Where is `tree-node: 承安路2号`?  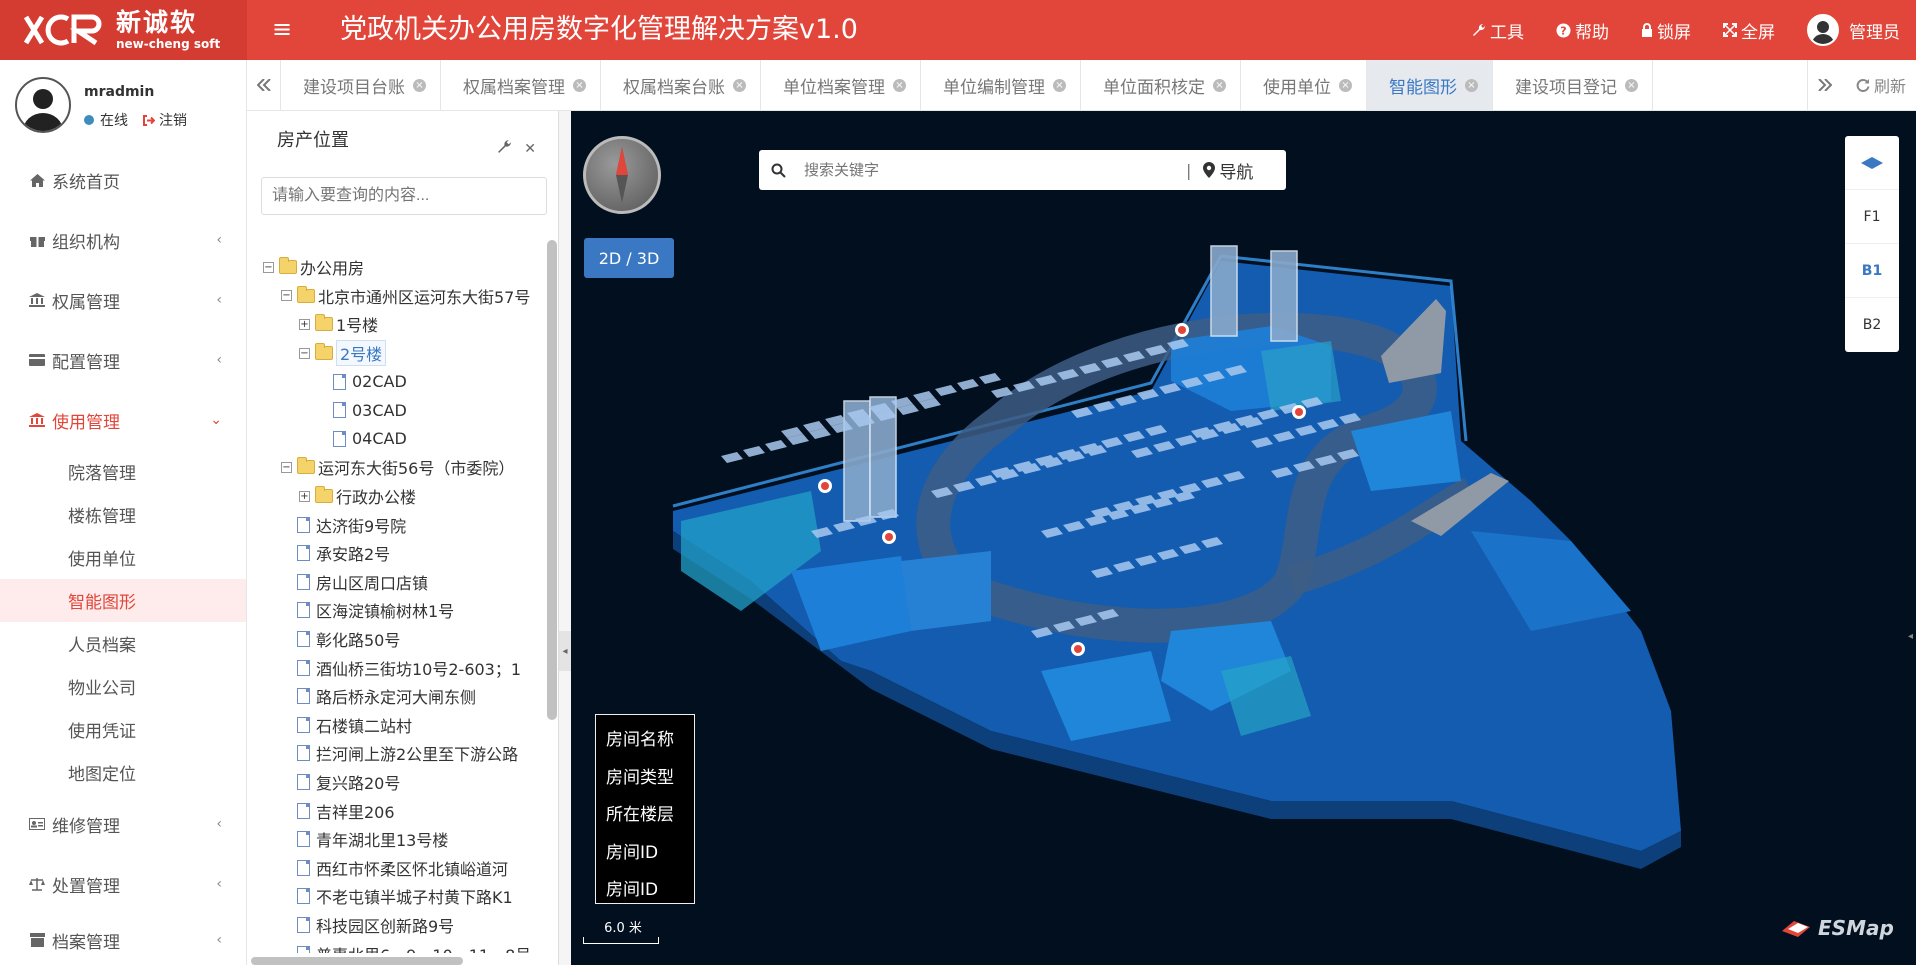
tree-node: 承安路2号 is located at coordinates (400, 553).